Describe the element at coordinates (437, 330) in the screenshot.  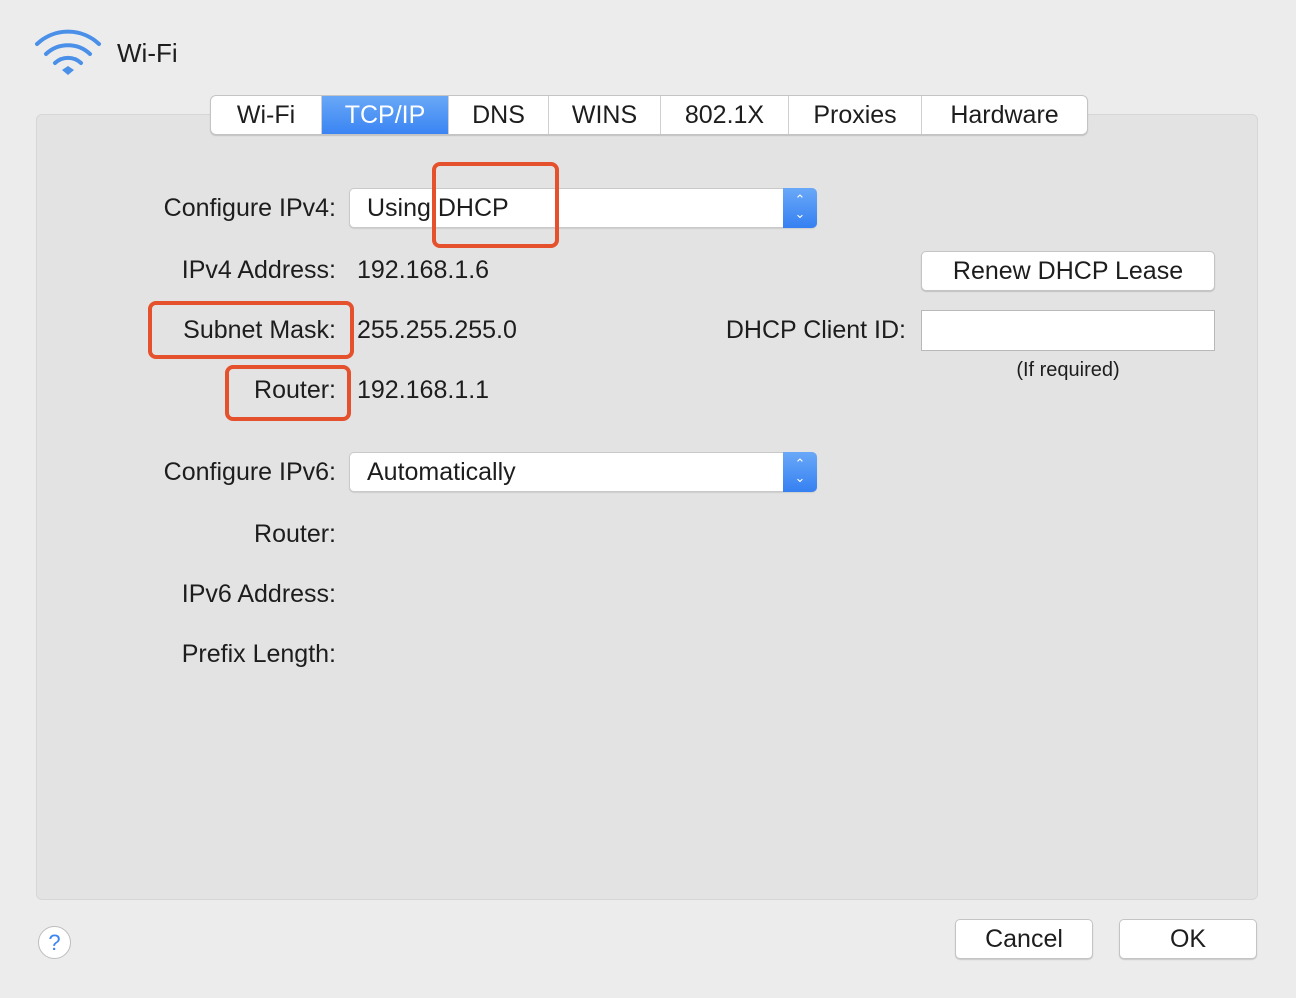
I see `subnet-mask-value: 255.255.255.0` at that location.